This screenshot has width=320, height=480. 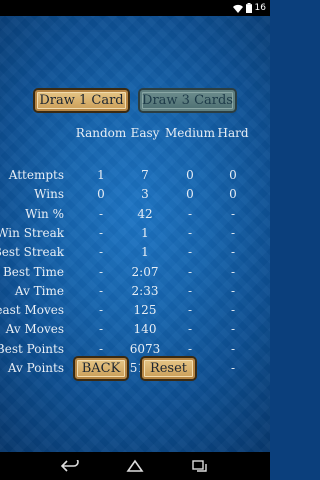 I want to click on row-label: Av Points, so click(x=35, y=368).